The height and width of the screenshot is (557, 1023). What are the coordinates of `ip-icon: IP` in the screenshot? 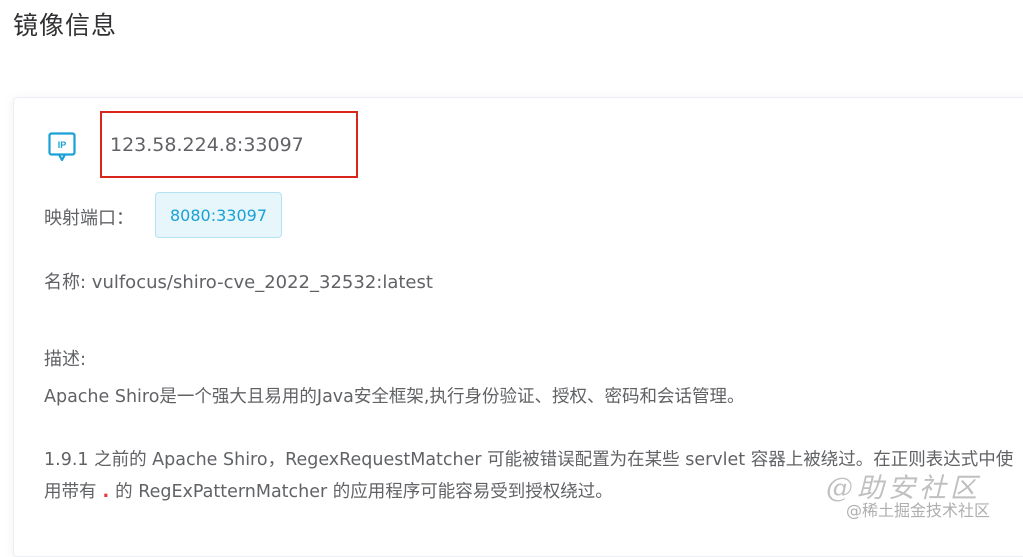 It's located at (62, 147).